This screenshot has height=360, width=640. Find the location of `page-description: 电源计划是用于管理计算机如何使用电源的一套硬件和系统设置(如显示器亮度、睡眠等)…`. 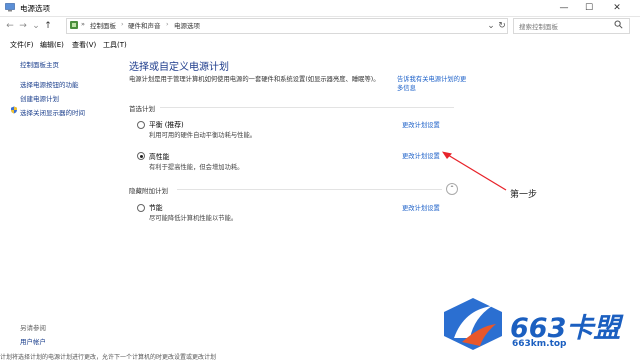

page-description: 电源计划是用于管理计算机如何使用电源的一套硬件和系统设置(如显示器亮度、睡眠等)… is located at coordinates (254, 79).